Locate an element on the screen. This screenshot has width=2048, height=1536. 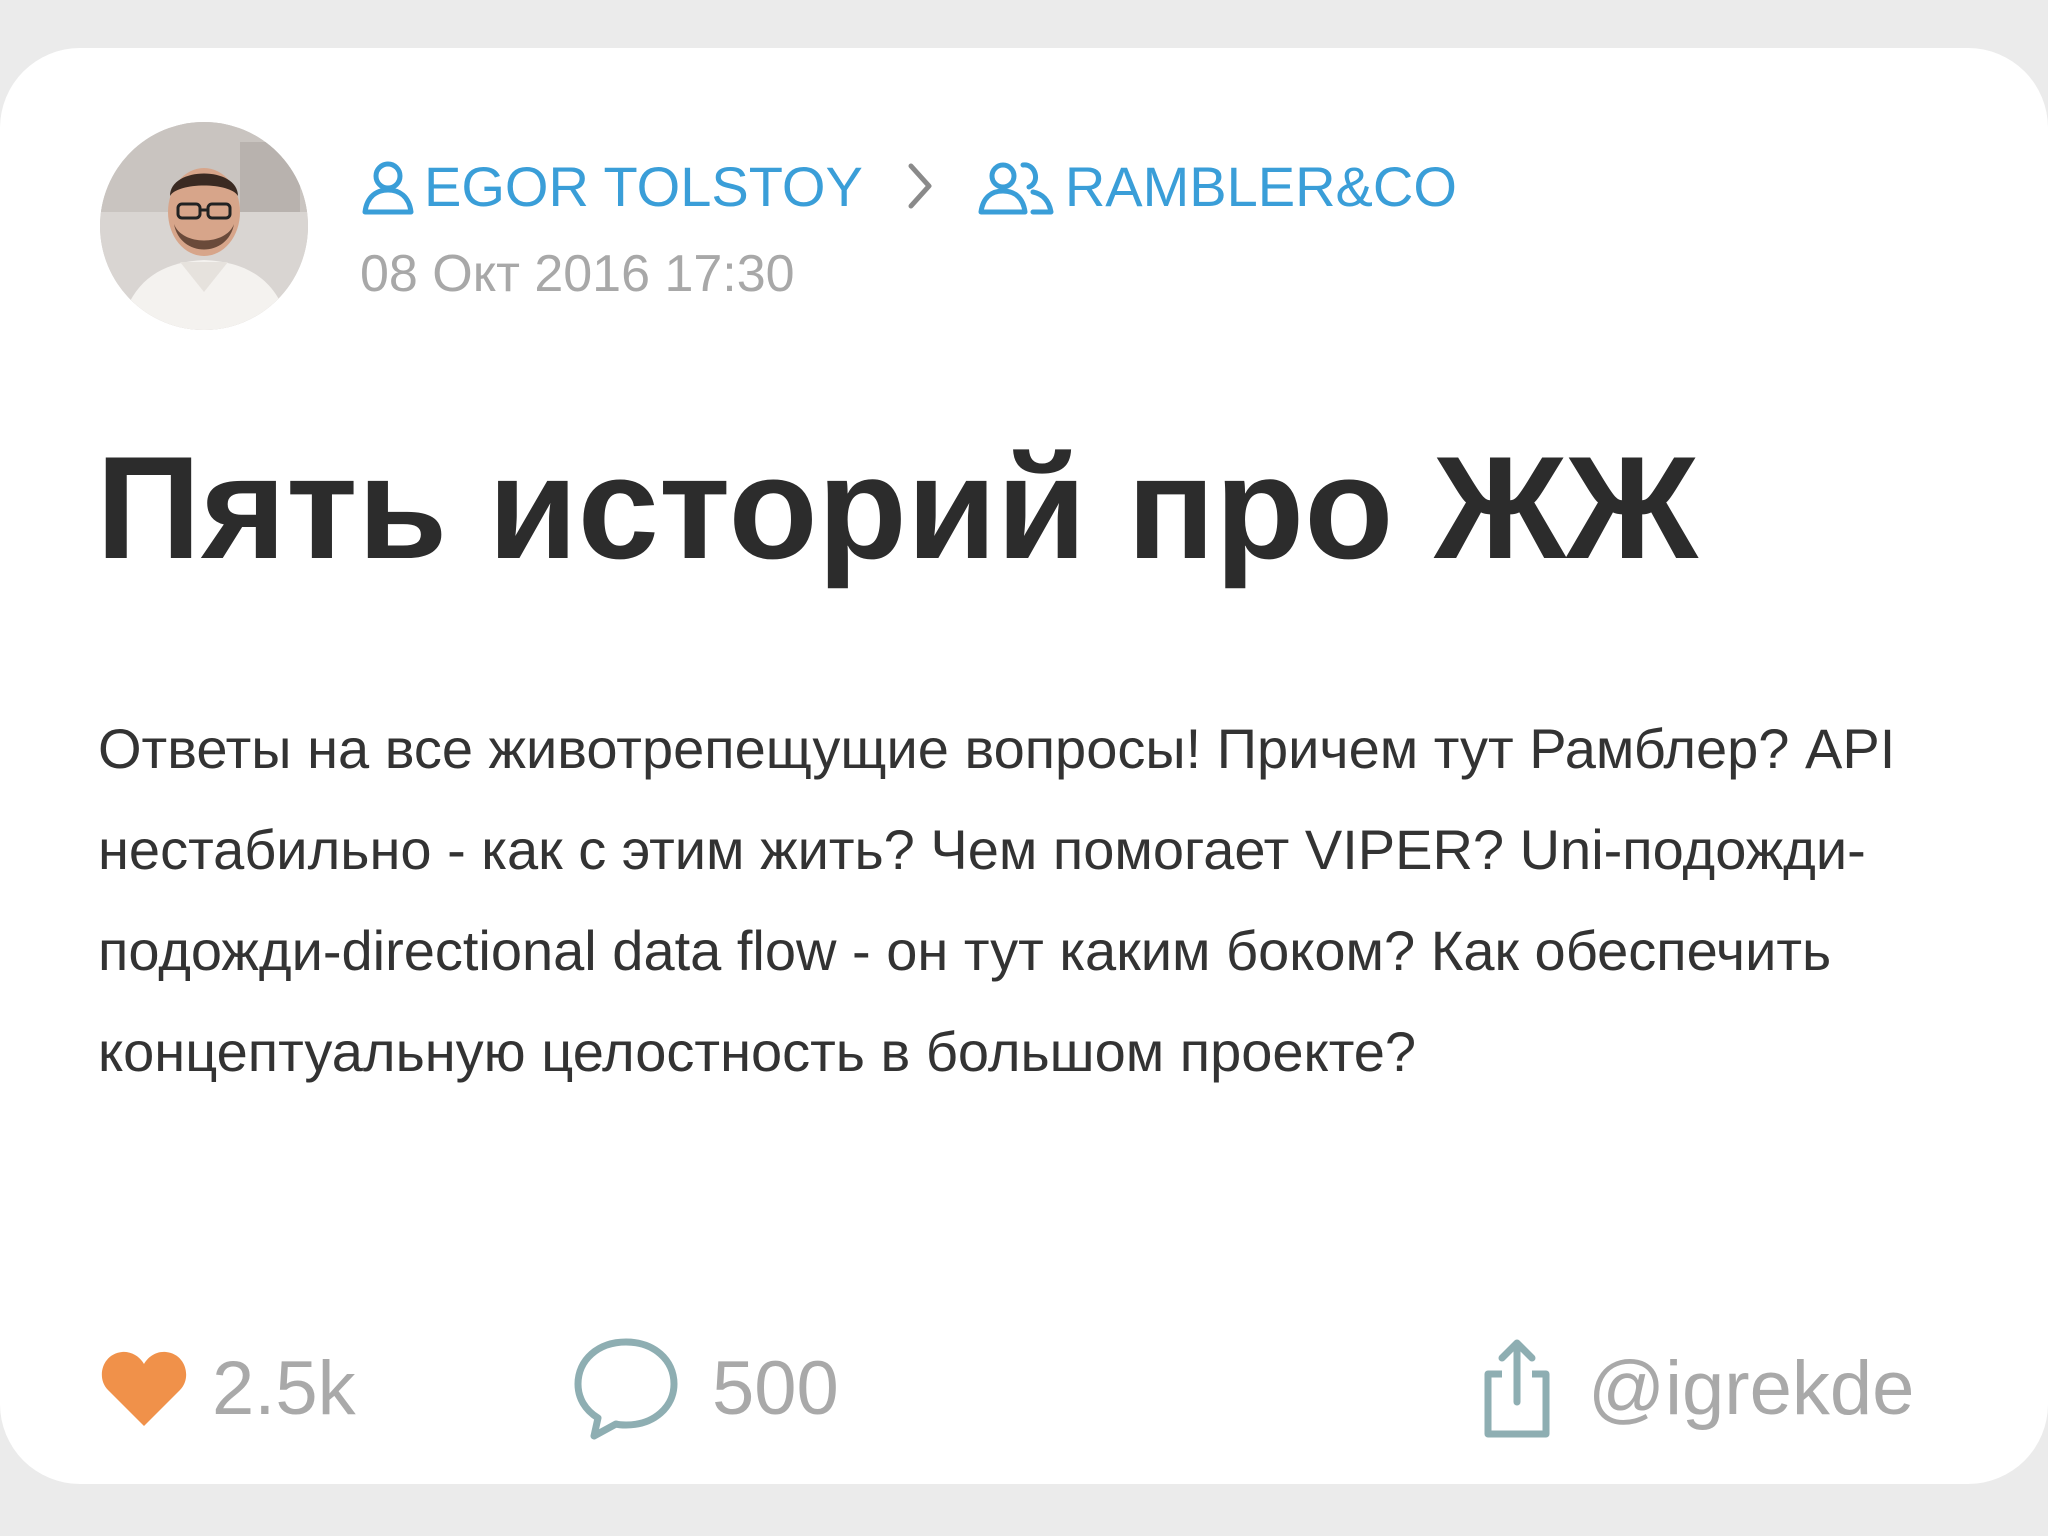
post-date: 08 Окт 2016 17:30 is located at coordinates (577, 274).